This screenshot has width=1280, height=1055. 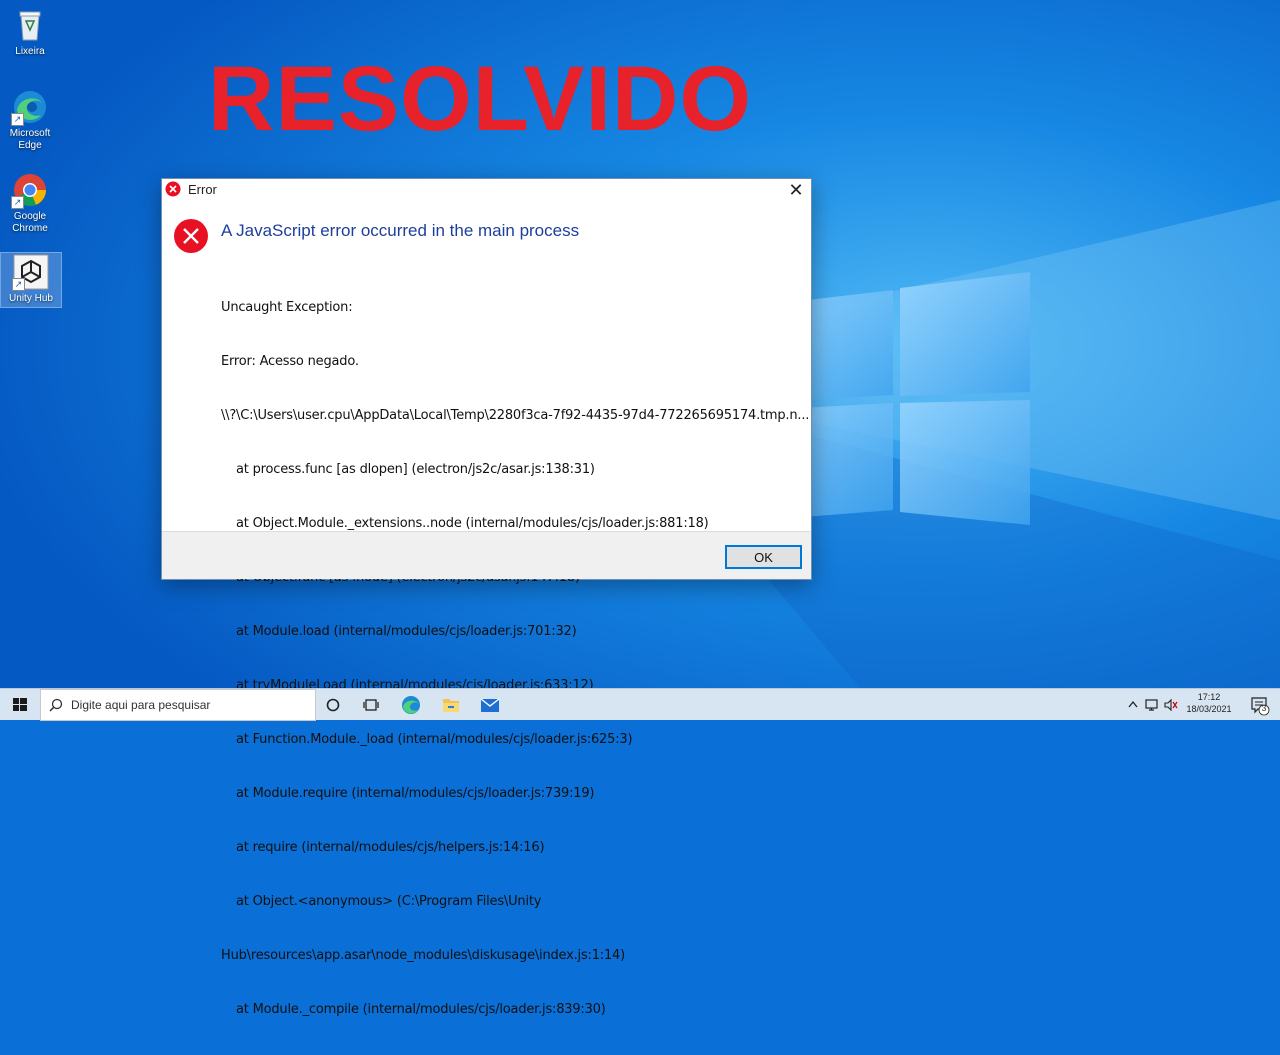 I want to click on desktop-icon-microsoft-edge: ↗ Microsoft Edge, so click(x=30, y=120).